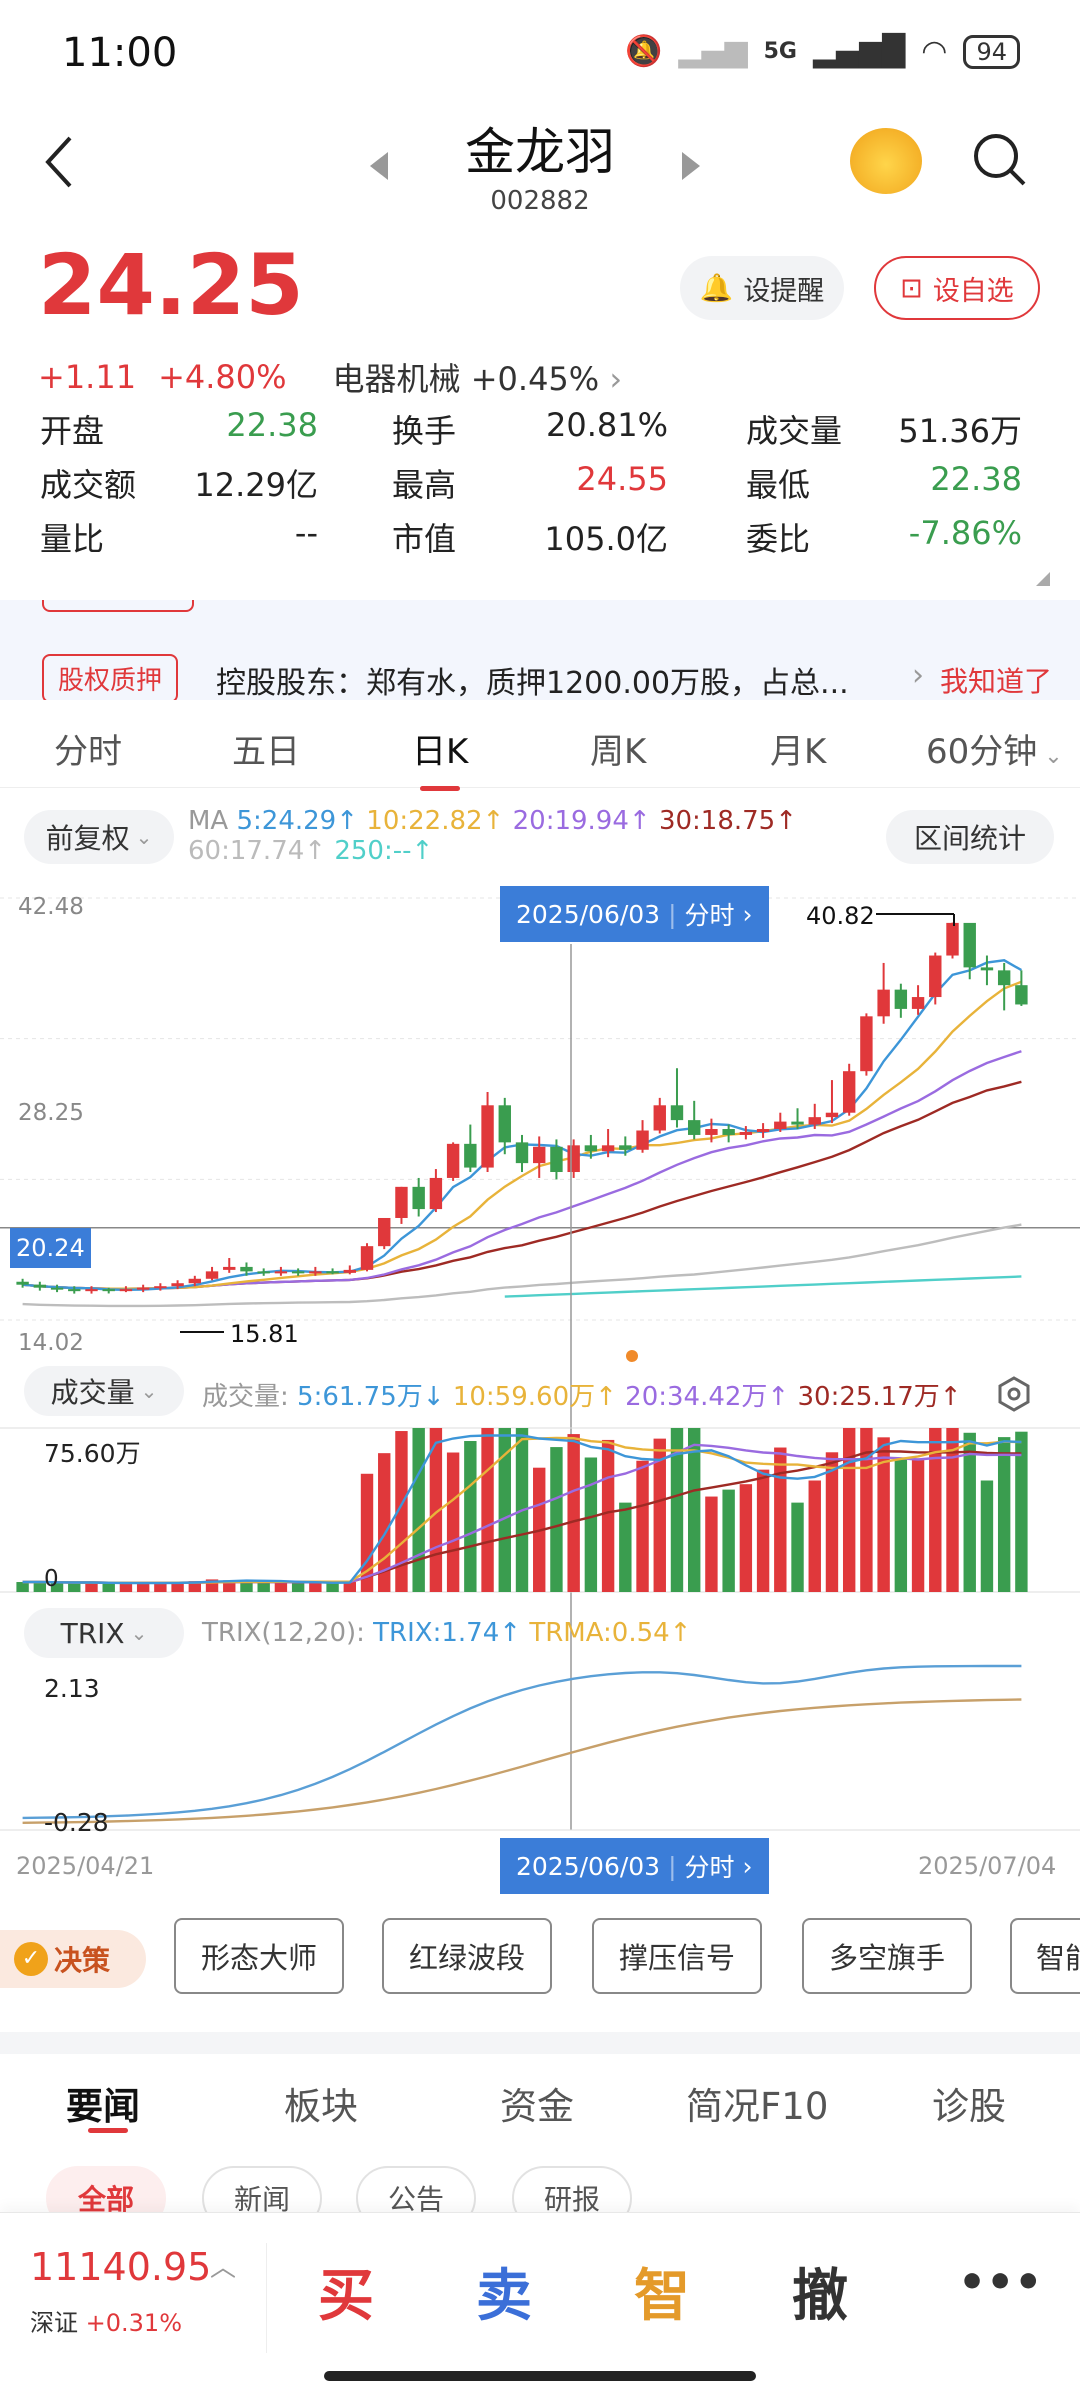 The height and width of the screenshot is (2400, 1080). Describe the element at coordinates (99, 837) in the screenshot. I see `adjust-select: 前复权 ⌄` at that location.